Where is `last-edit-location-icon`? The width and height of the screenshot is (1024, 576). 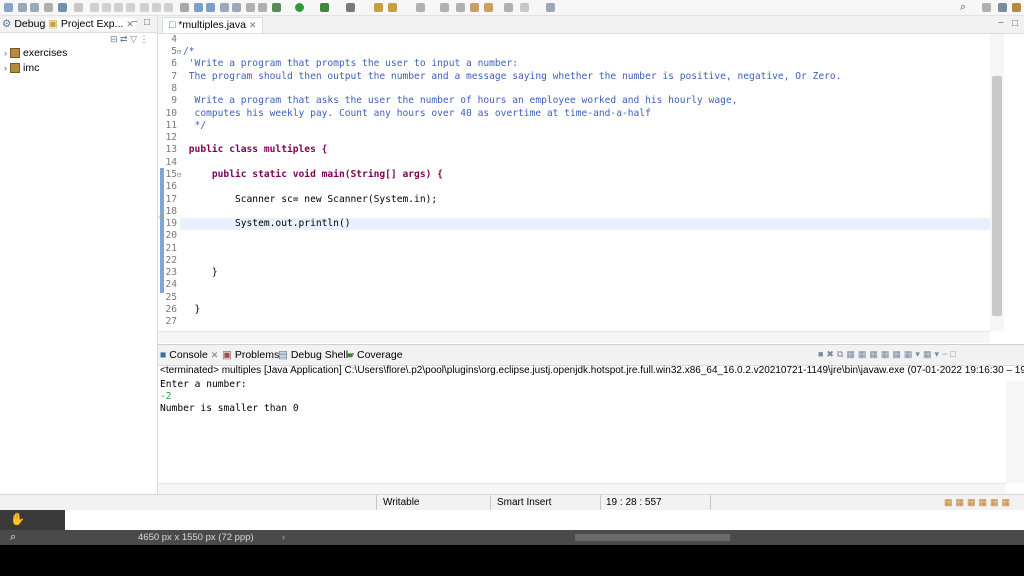
last-edit-location-icon is located at coordinates (488, 7).